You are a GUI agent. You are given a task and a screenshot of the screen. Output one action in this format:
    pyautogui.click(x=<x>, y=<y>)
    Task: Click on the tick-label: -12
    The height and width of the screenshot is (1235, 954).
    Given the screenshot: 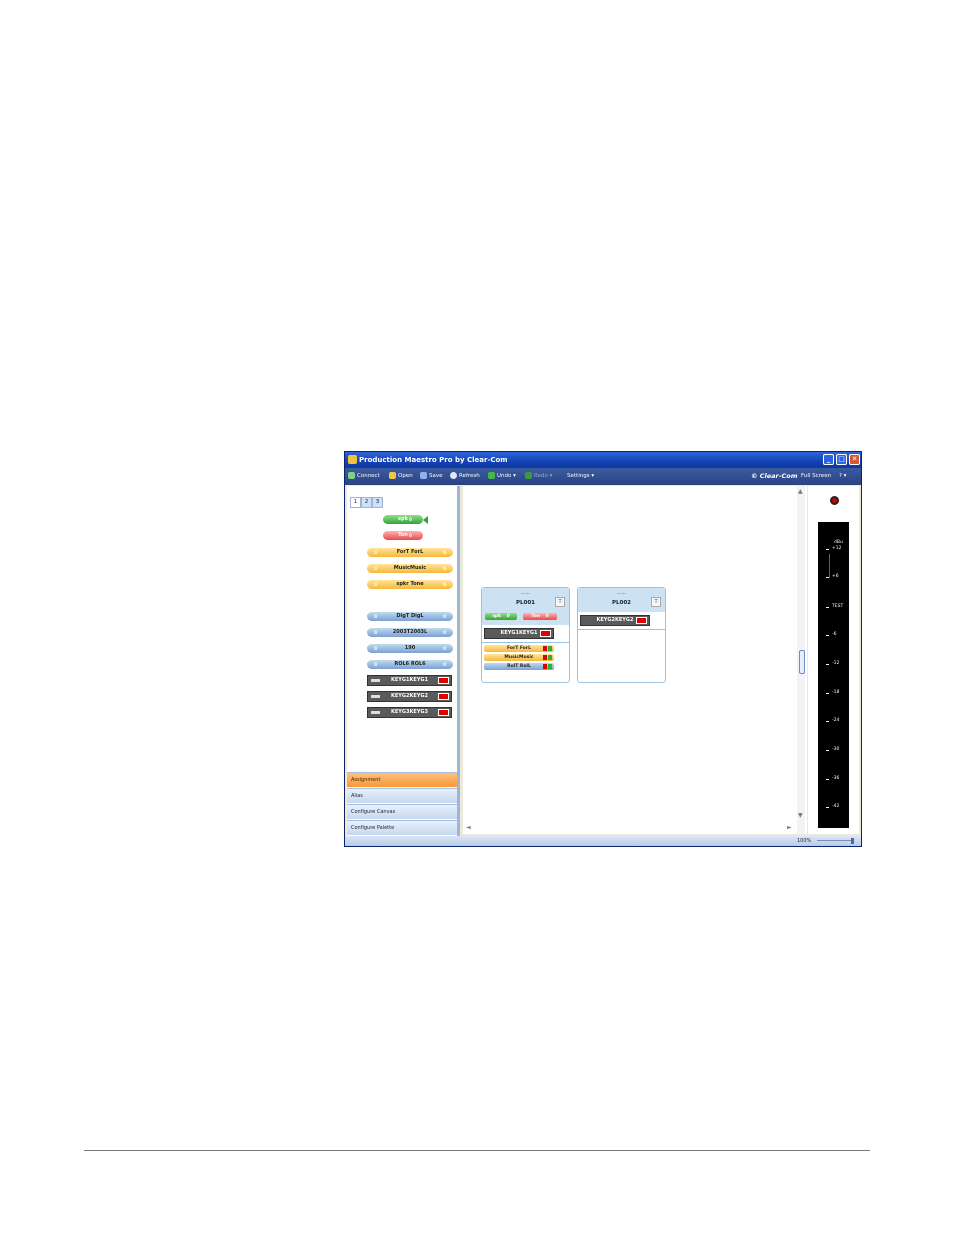 What is the action you would take?
    pyautogui.click(x=836, y=663)
    